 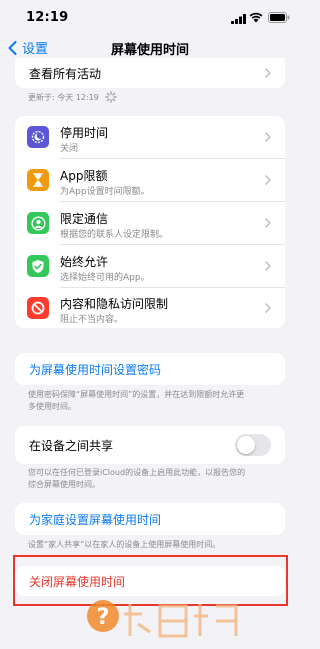 I want to click on family-setup-label: 为家庭设置屏幕使用时间, so click(x=95, y=520).